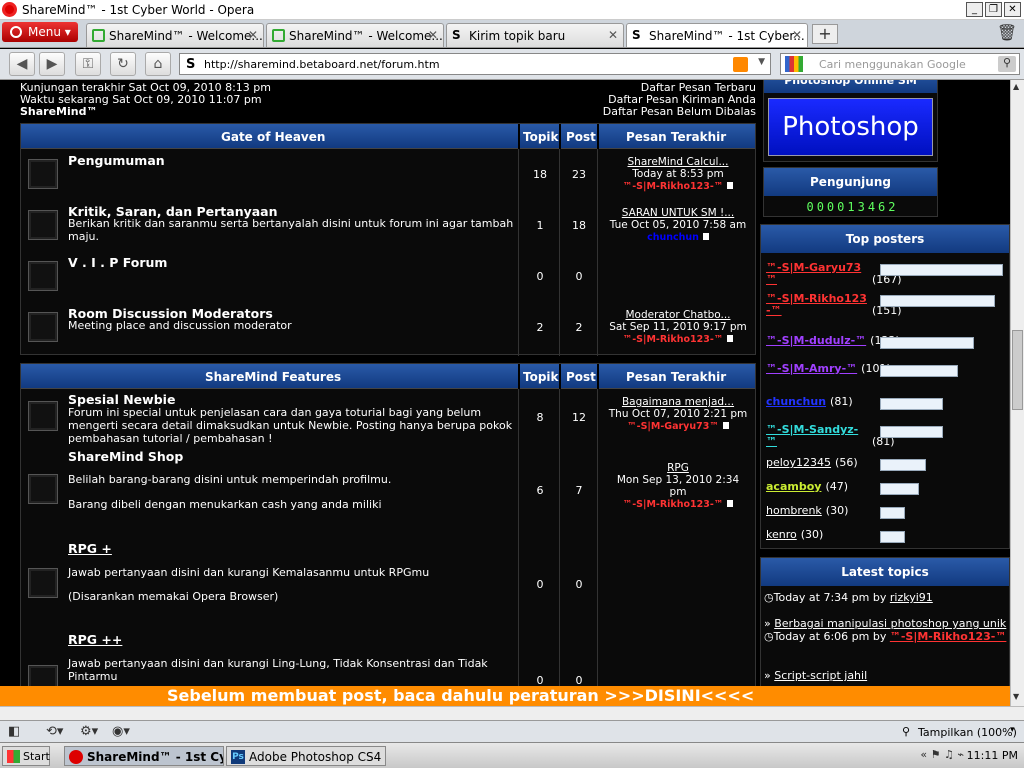 This screenshot has height=768, width=1024. Describe the element at coordinates (870, 342) in the screenshot. I see `top-poster-row: ™-S|M-dudulz-™(122)` at that location.